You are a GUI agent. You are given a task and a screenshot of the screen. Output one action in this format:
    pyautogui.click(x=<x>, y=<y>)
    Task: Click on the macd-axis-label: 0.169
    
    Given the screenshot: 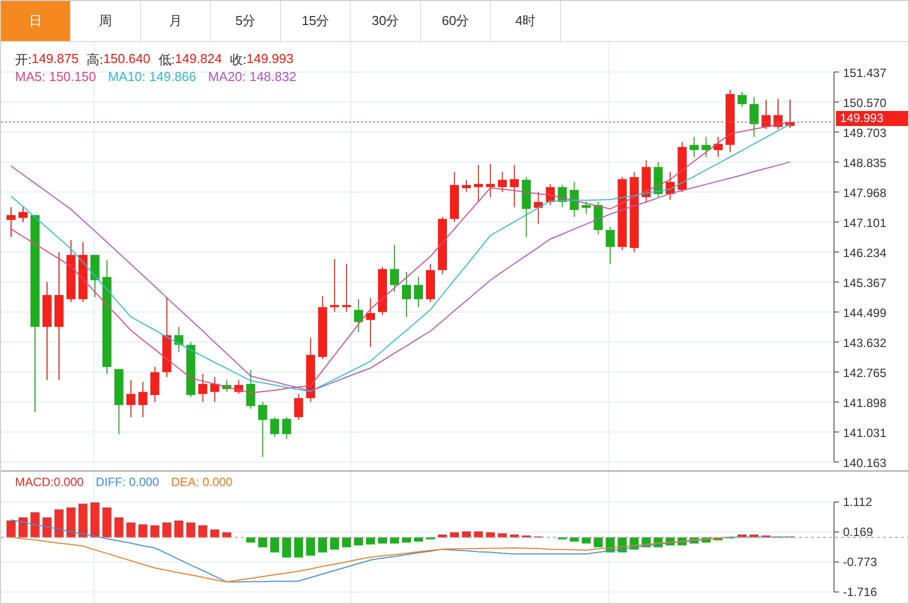 What is the action you would take?
    pyautogui.click(x=858, y=532)
    